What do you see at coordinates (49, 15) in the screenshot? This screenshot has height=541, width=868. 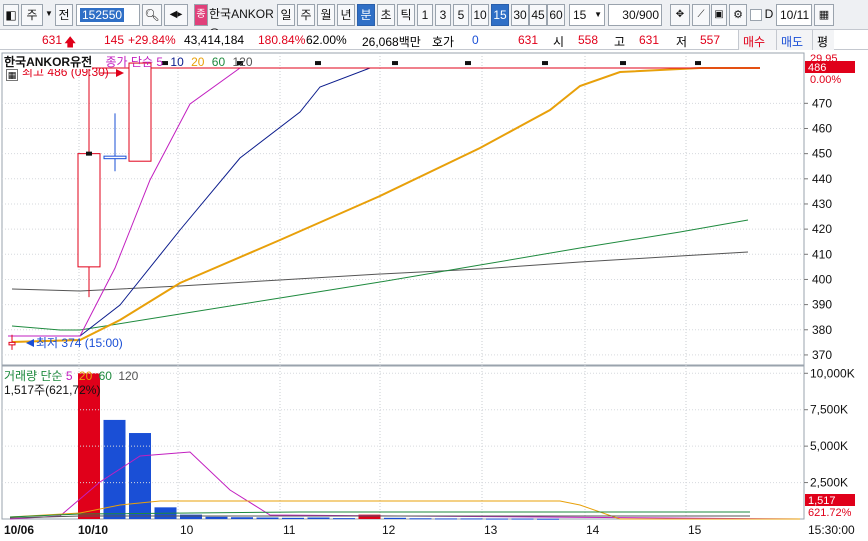 I see `dropdown-arrow-icon: ▼` at bounding box center [49, 15].